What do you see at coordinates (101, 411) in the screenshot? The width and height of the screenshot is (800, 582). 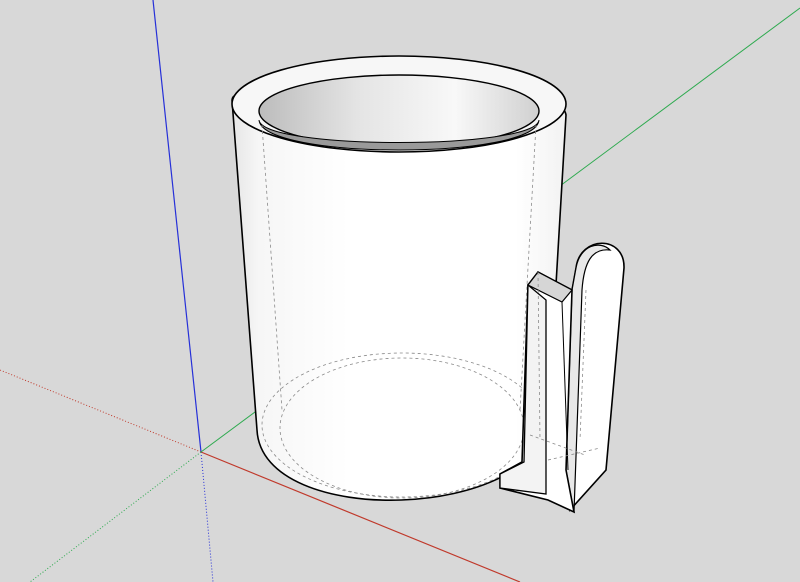 I see `red-axis-negative` at bounding box center [101, 411].